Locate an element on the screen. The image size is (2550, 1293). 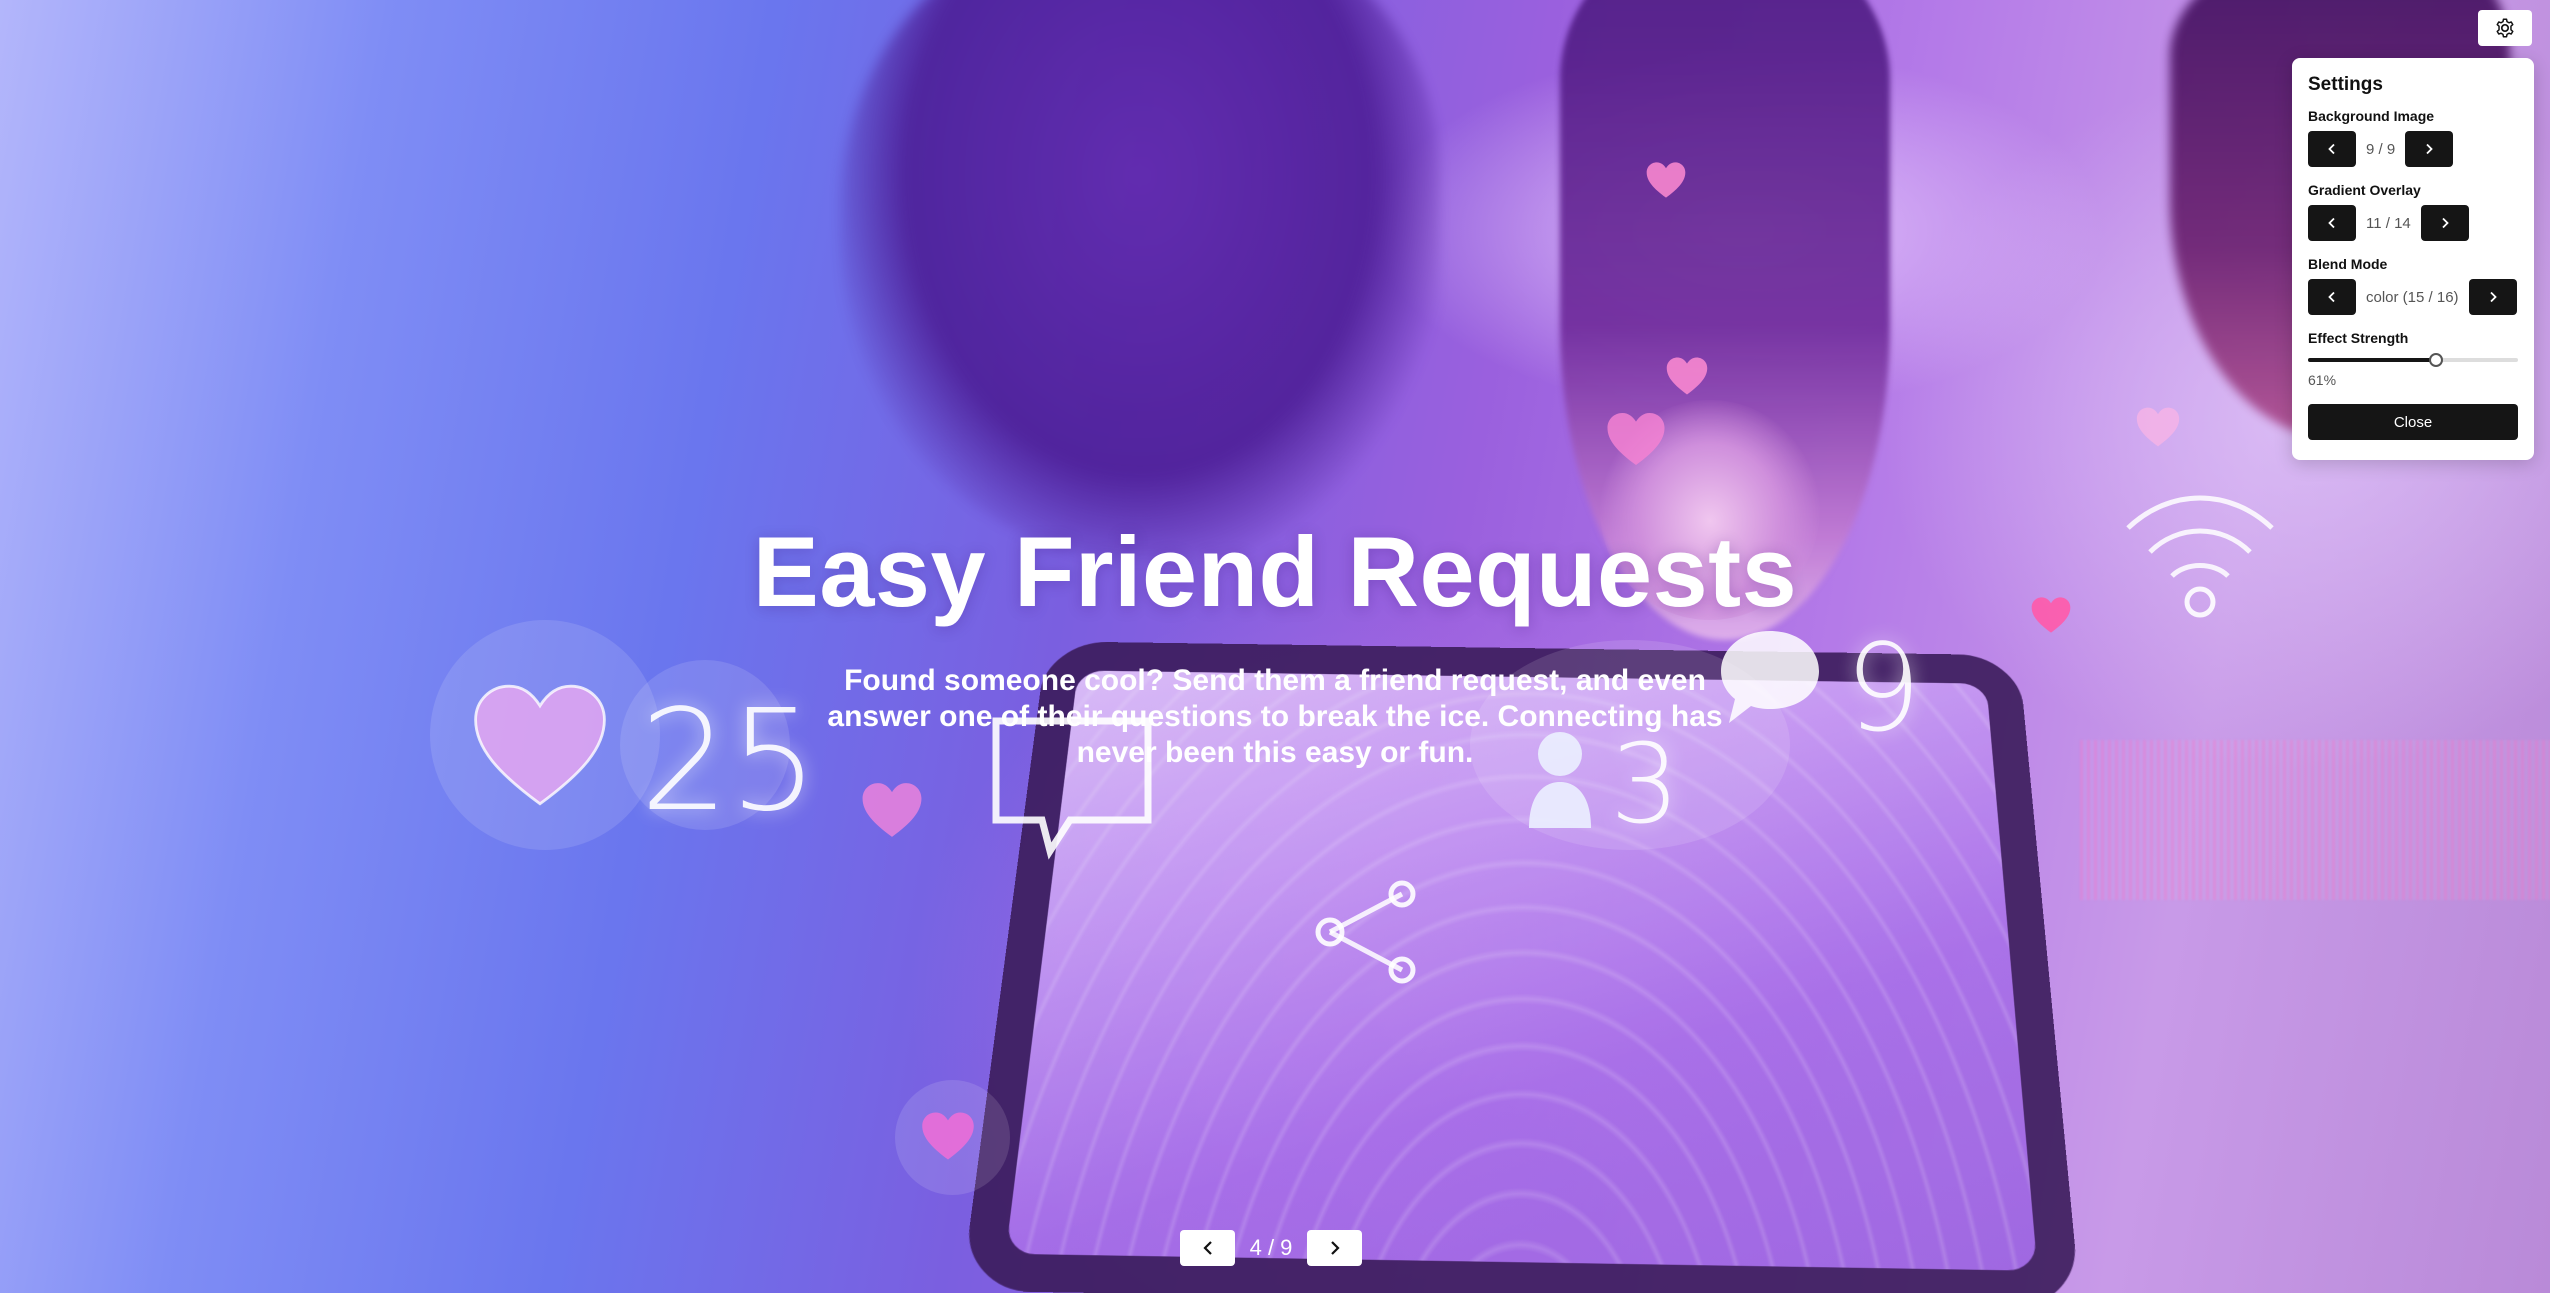
background-image-next-button is located at coordinates (2429, 149).